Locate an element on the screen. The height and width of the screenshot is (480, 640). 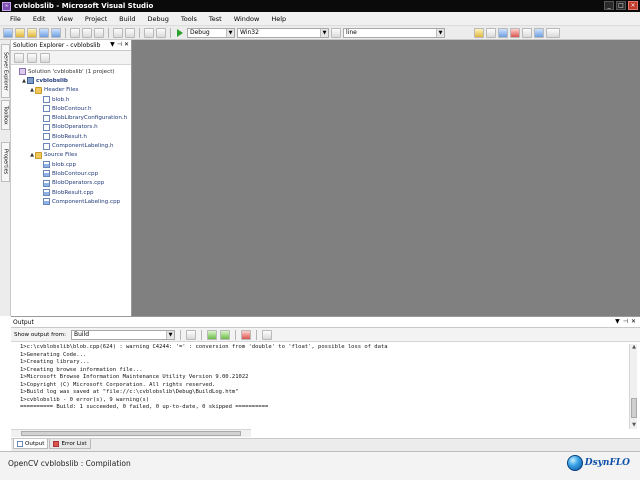
scroll-down-icon: ▼ is located at coordinates (634, 425).